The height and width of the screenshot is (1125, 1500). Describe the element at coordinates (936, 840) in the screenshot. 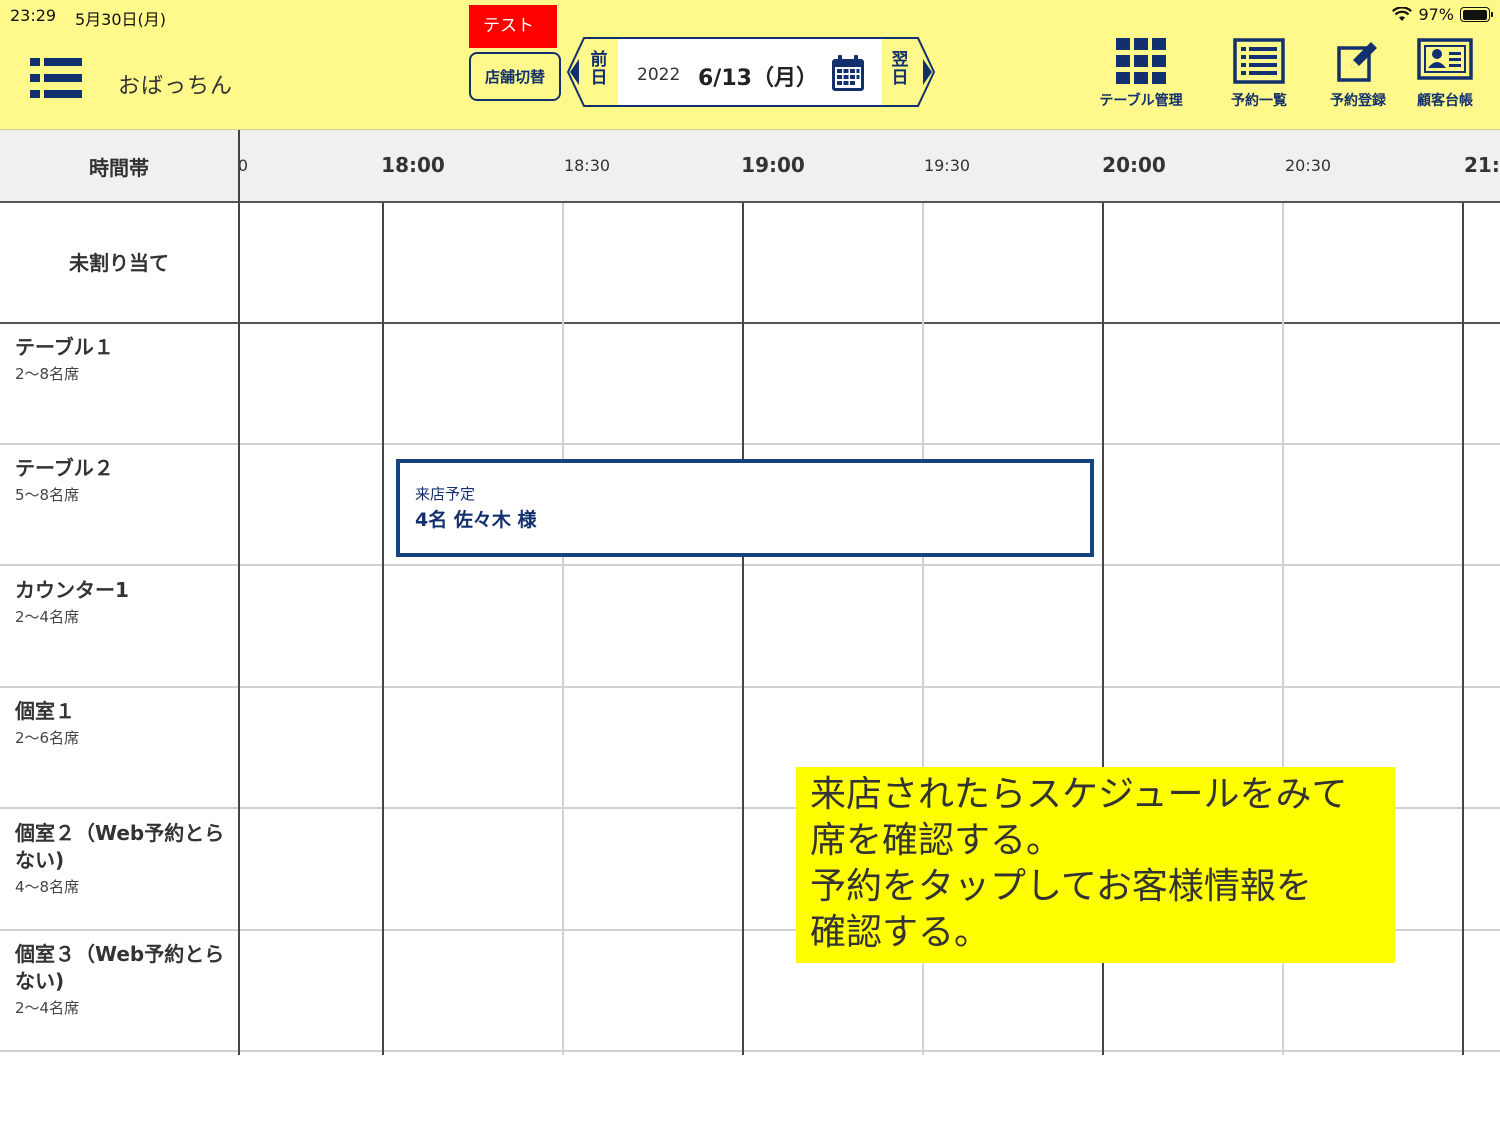

I see `note-line: 席を確認する。` at that location.